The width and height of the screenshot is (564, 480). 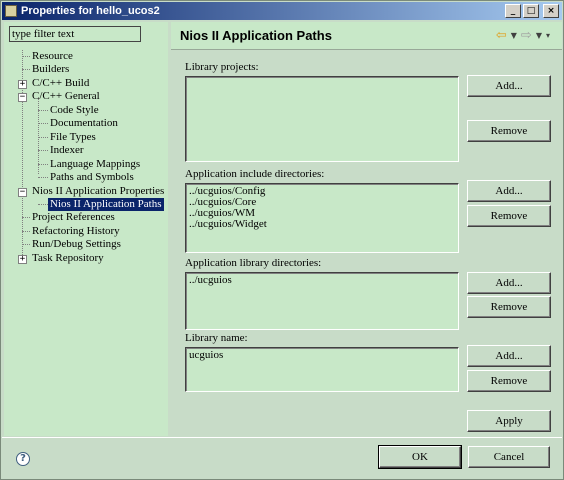 I want to click on ok-button: OK, so click(x=420, y=457).